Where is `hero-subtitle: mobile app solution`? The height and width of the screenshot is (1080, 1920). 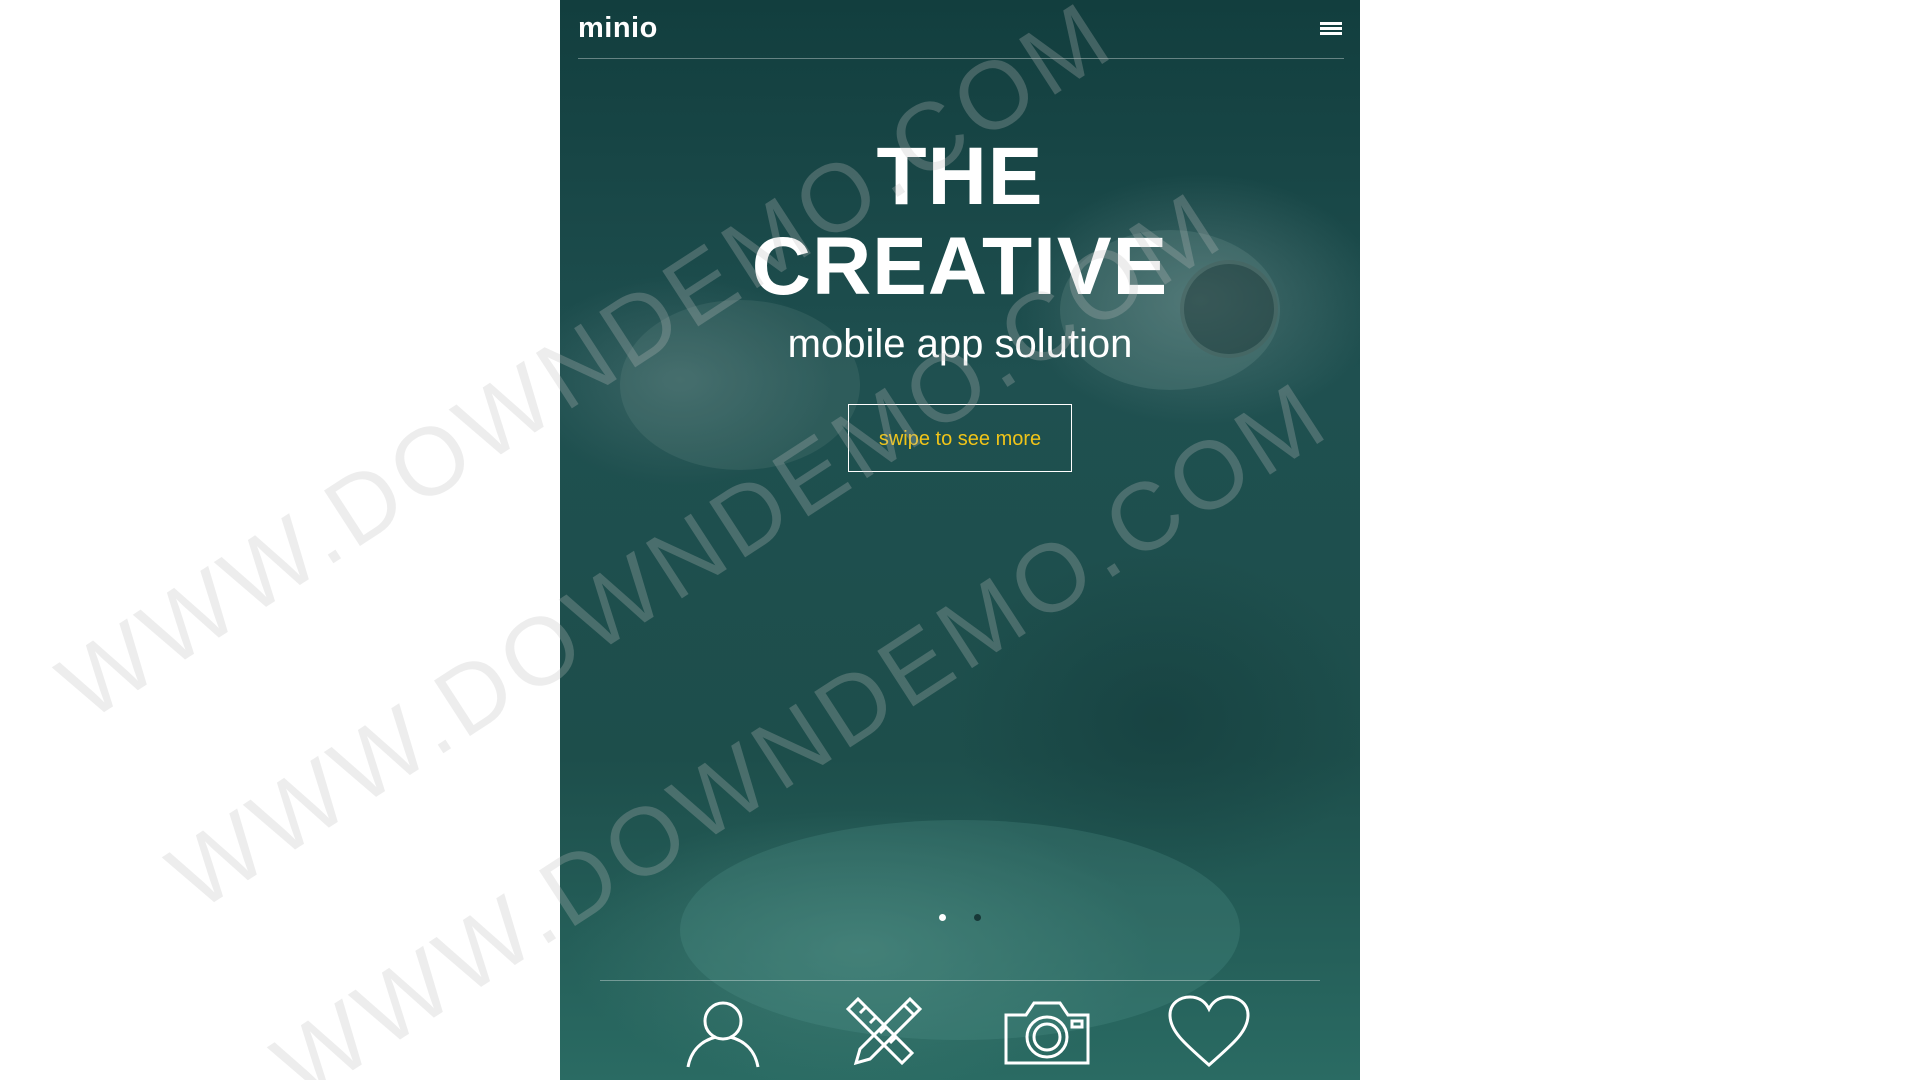 hero-subtitle: mobile app solution is located at coordinates (960, 344).